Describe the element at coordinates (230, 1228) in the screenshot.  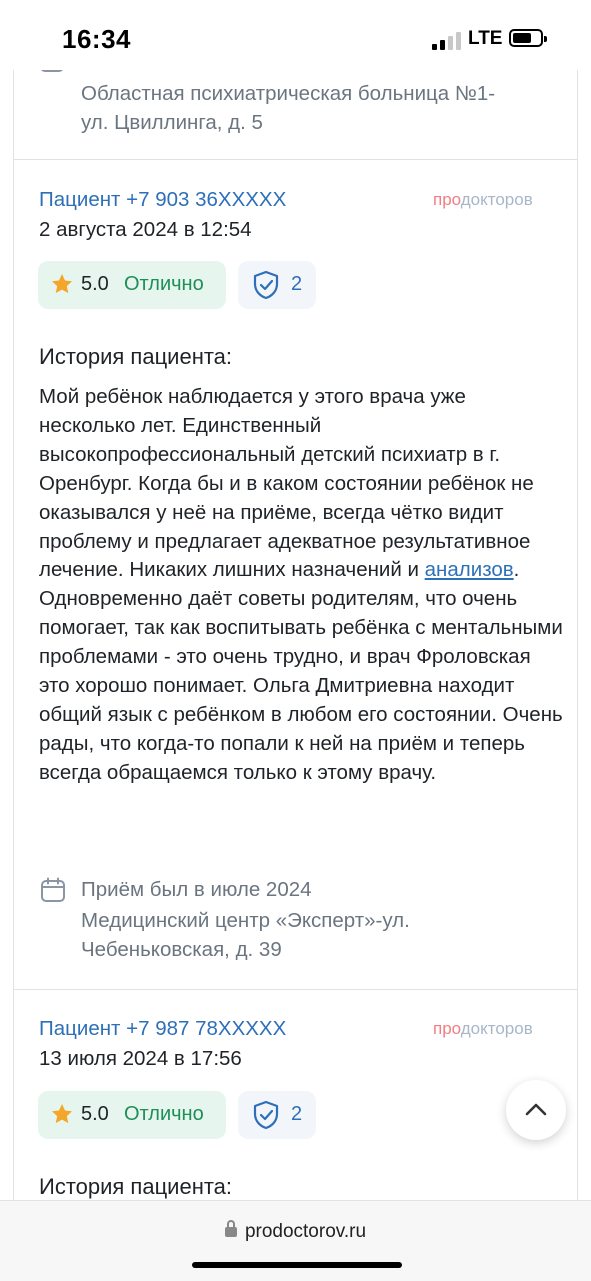
I see `lock-icon` at that location.